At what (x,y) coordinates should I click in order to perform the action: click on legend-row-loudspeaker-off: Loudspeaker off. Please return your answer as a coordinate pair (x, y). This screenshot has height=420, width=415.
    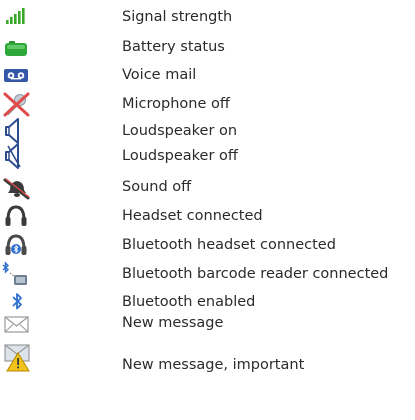
    Looking at the image, I should click on (207, 156).